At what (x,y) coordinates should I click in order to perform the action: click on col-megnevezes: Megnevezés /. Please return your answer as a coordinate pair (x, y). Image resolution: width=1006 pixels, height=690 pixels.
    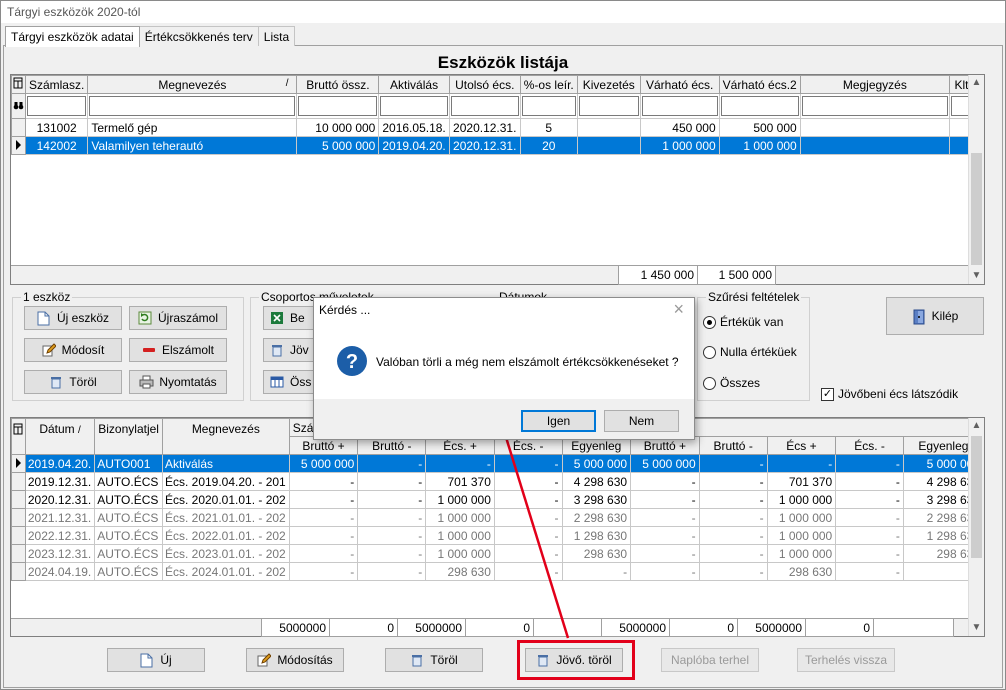
    Looking at the image, I should click on (192, 84).